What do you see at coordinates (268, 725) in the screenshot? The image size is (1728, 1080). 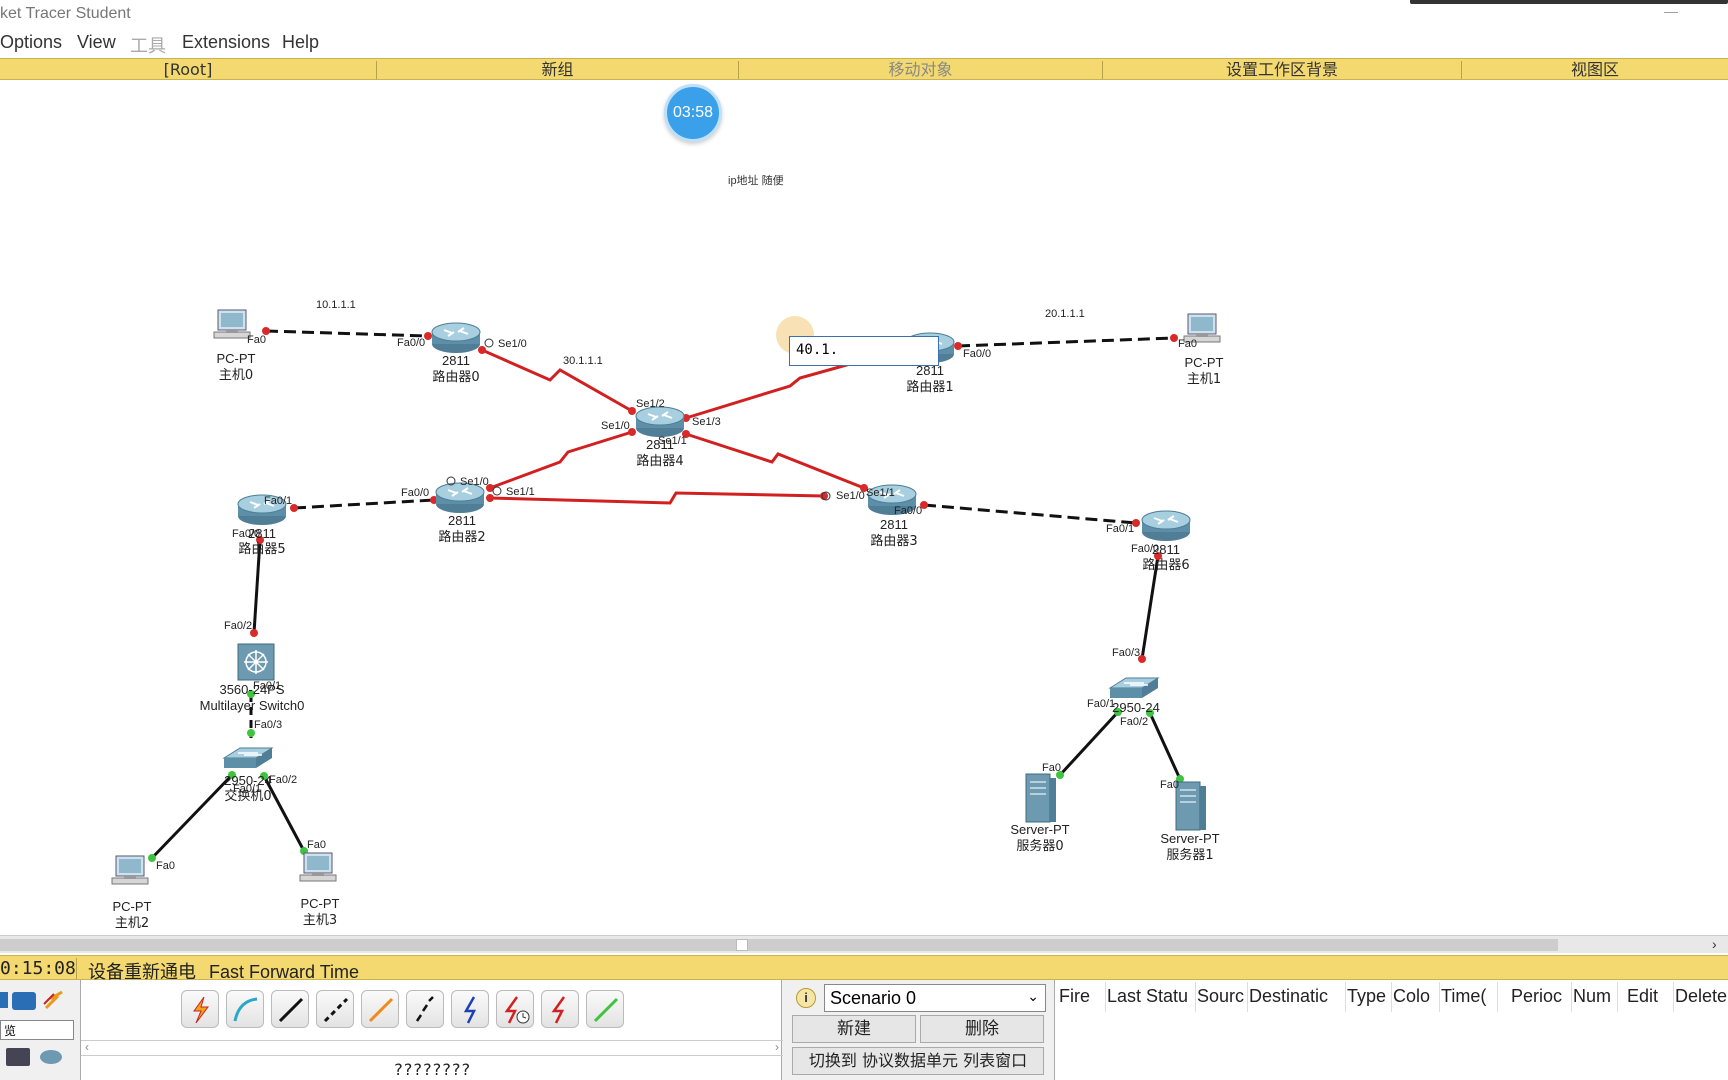 I see `port-label: Fa0/3` at bounding box center [268, 725].